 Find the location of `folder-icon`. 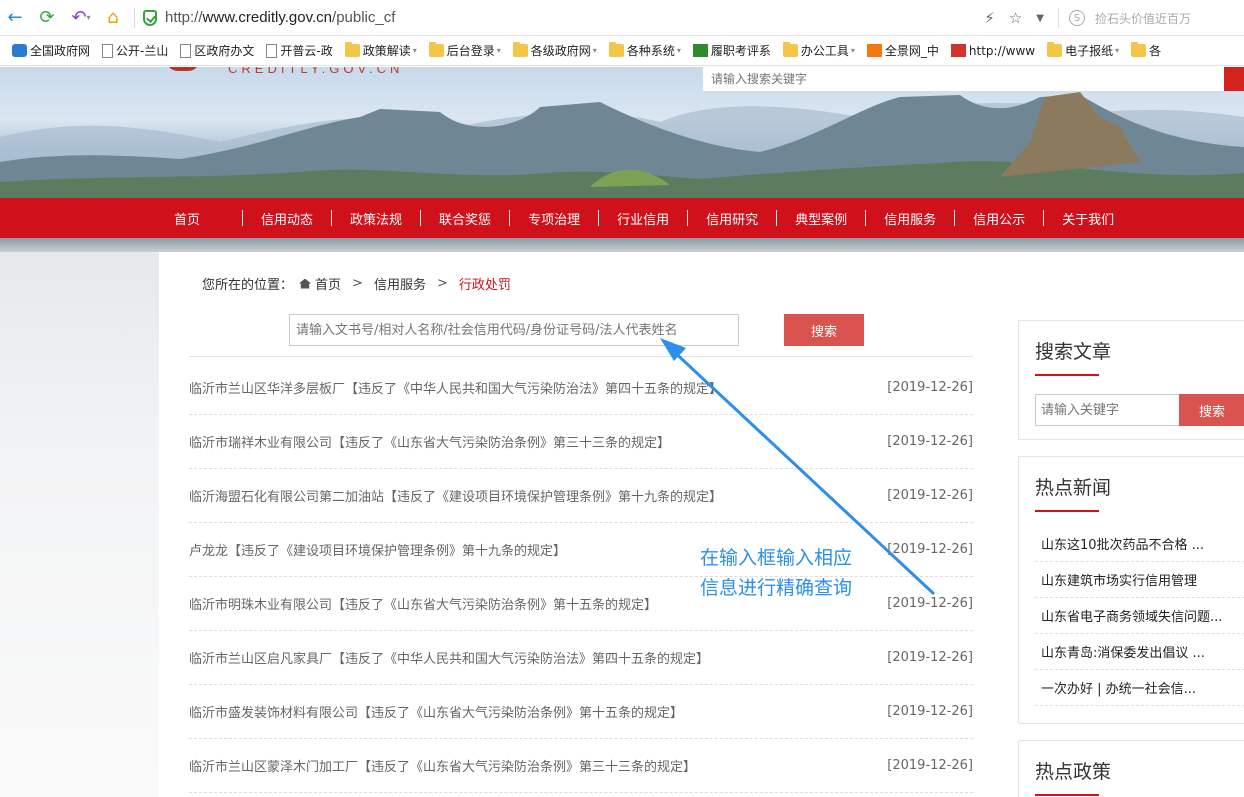

folder-icon is located at coordinates (1139, 49).